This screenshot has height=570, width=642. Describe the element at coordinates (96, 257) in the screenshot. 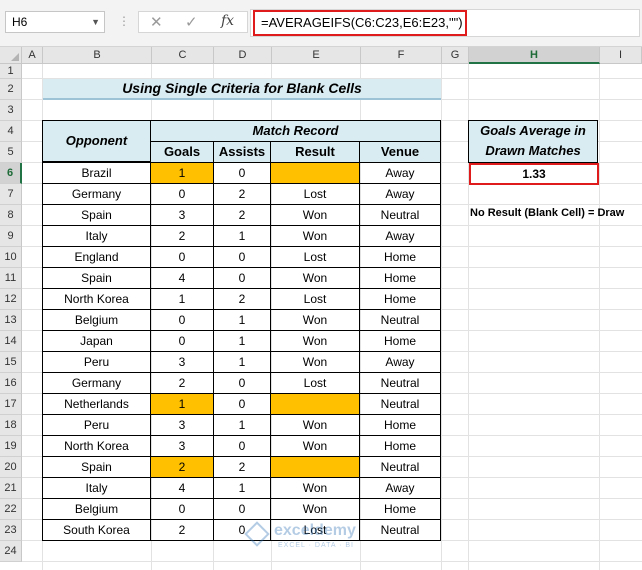

I see `table-cell-opponent: England` at that location.